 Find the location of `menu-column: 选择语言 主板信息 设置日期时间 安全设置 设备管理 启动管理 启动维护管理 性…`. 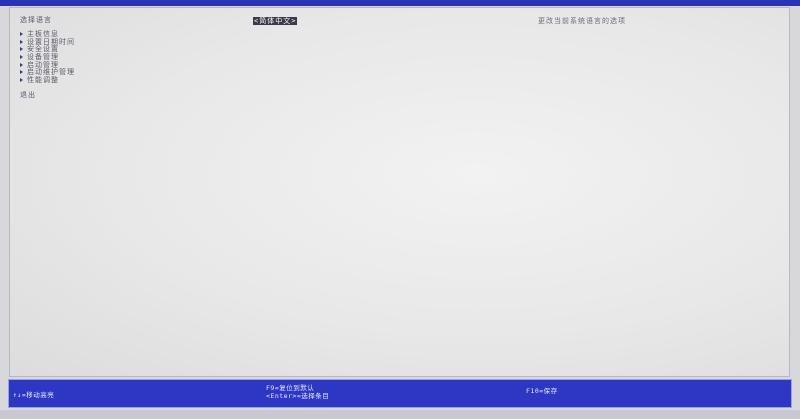

menu-column: 选择语言 主板信息 设置日期时间 安全设置 设备管理 启动管理 启动维护管理 性… is located at coordinates (120, 57).